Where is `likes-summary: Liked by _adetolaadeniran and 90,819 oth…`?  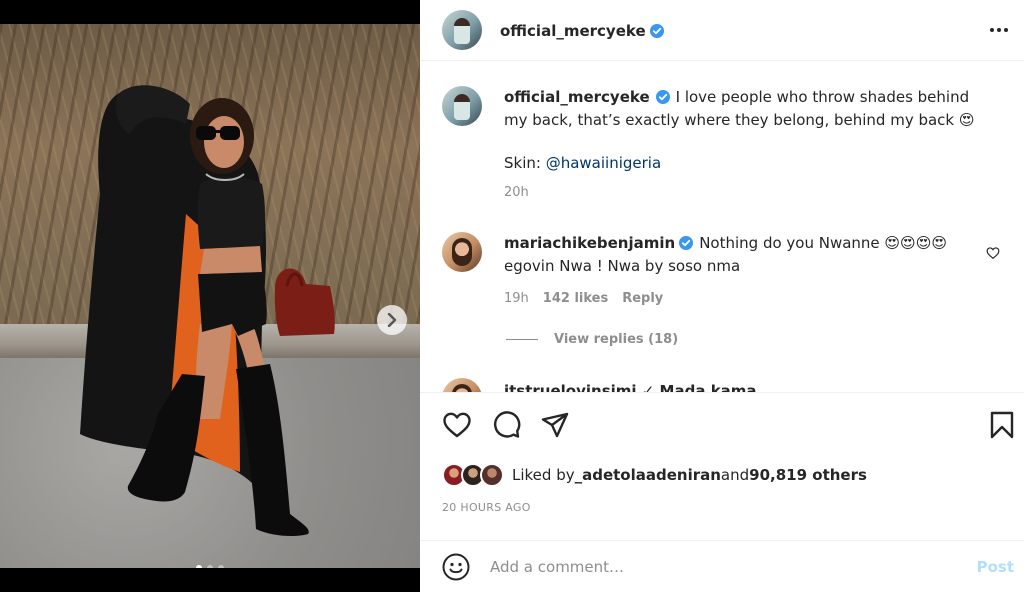
likes-summary: Liked by _adetolaadeniran and 90,819 oth… is located at coordinates (654, 475).